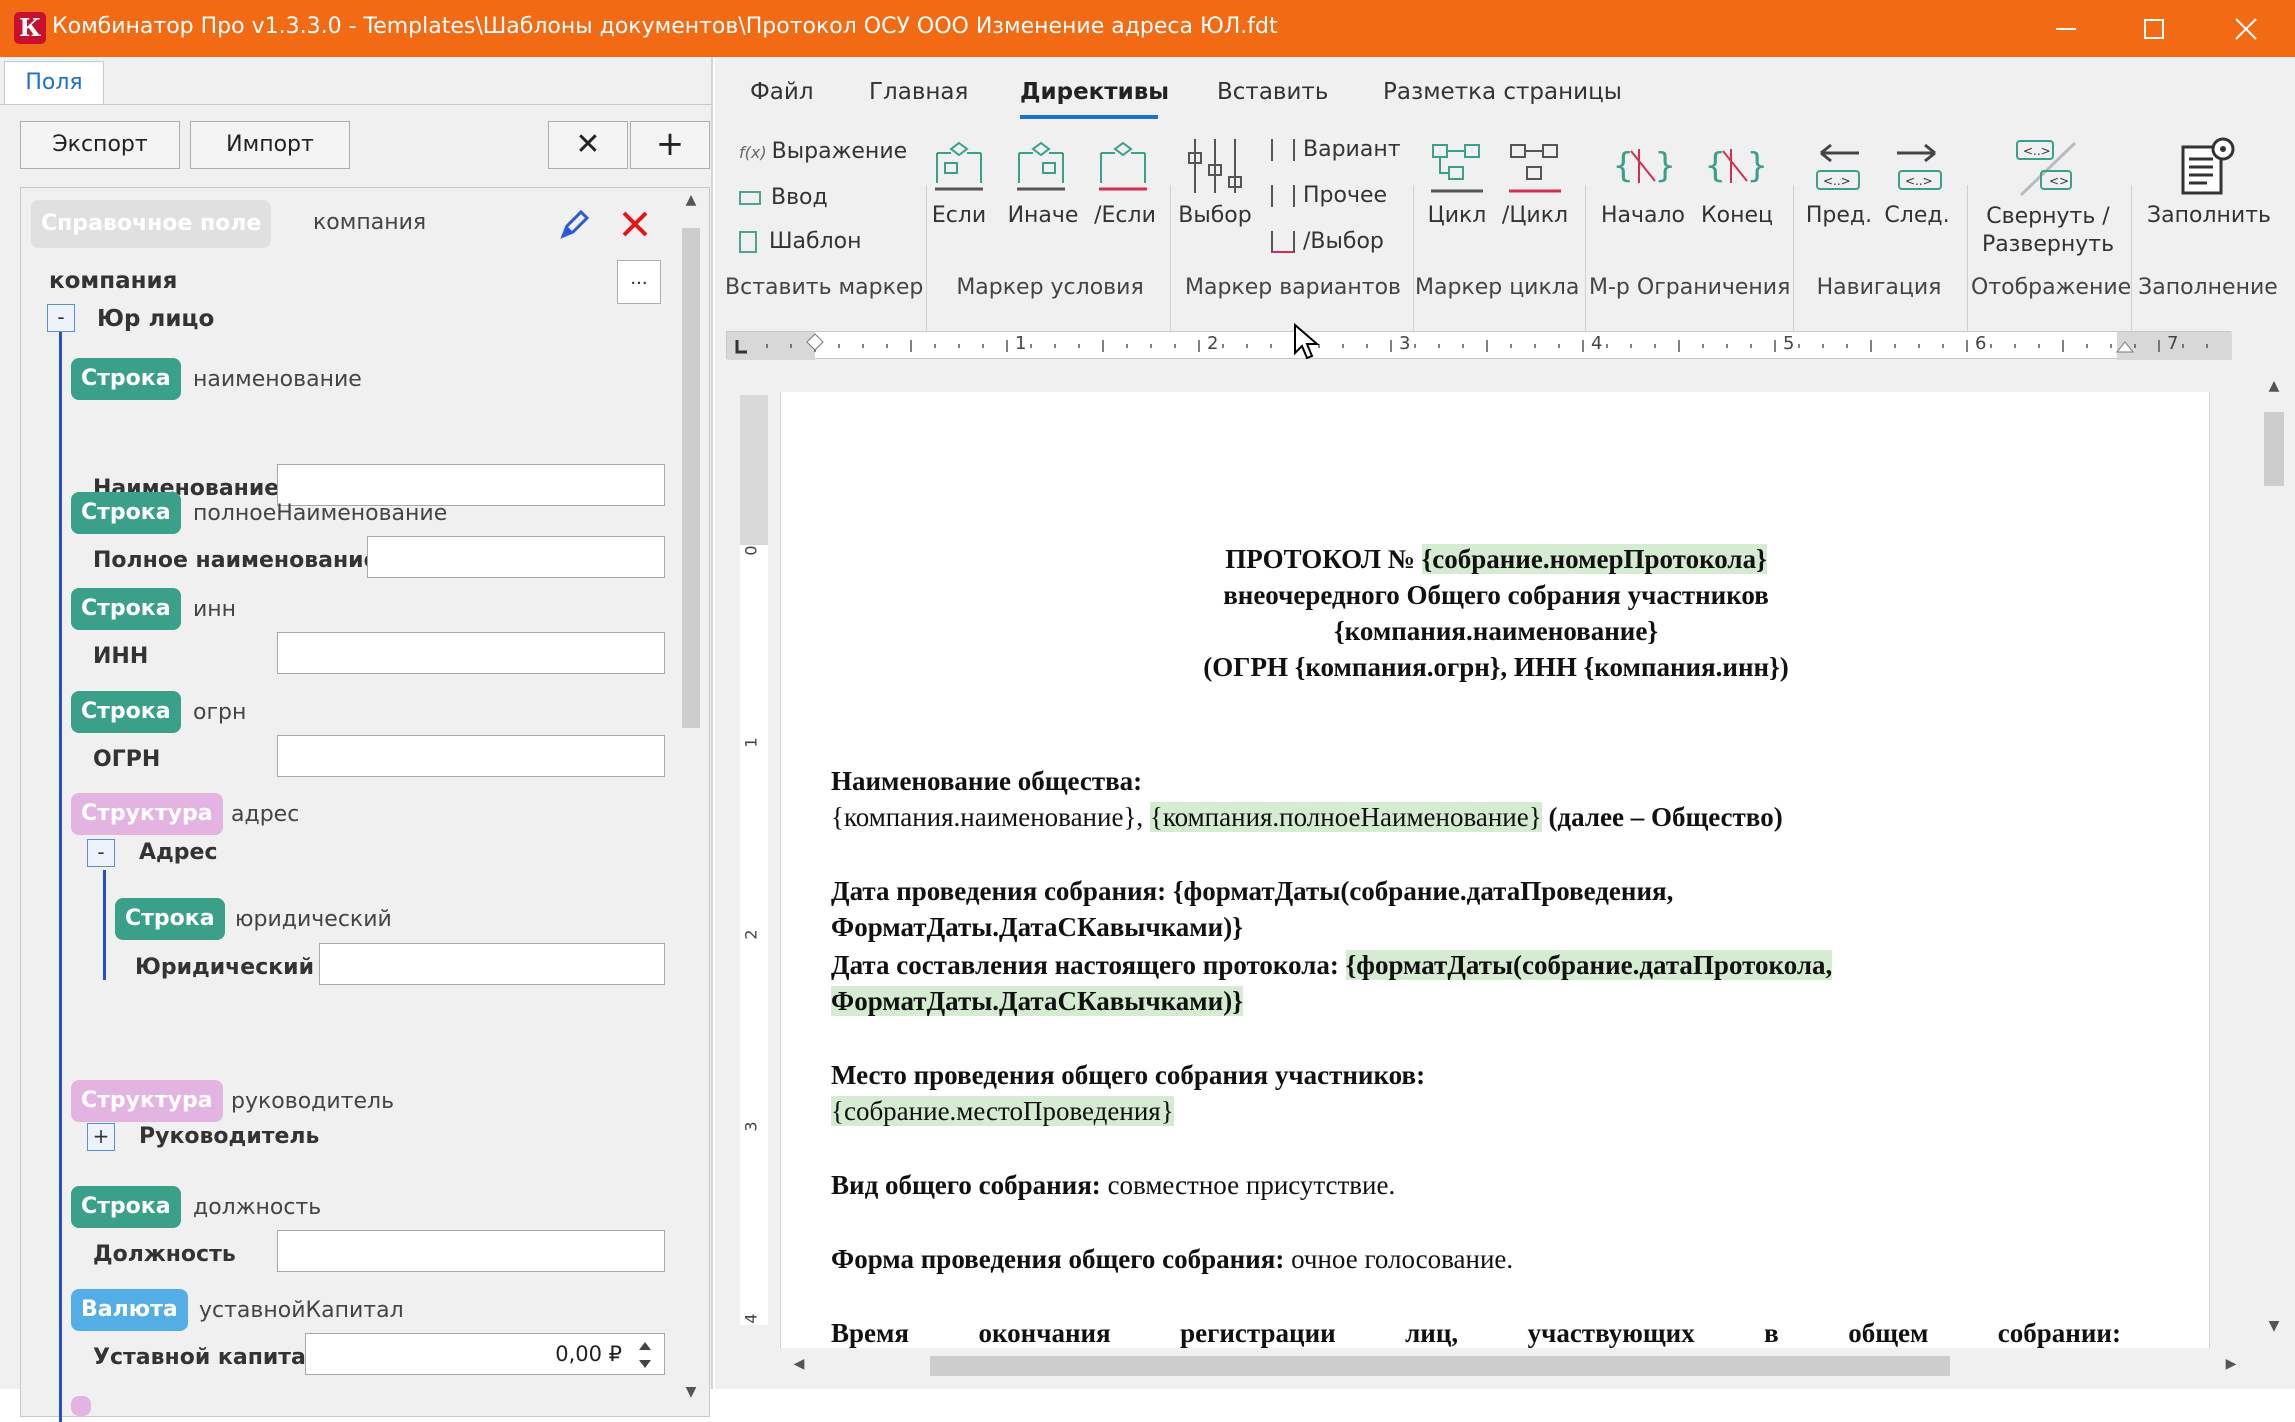 The width and height of the screenshot is (2295, 1422). Describe the element at coordinates (959, 215) in the screenshot. I see `if-button: Если` at that location.